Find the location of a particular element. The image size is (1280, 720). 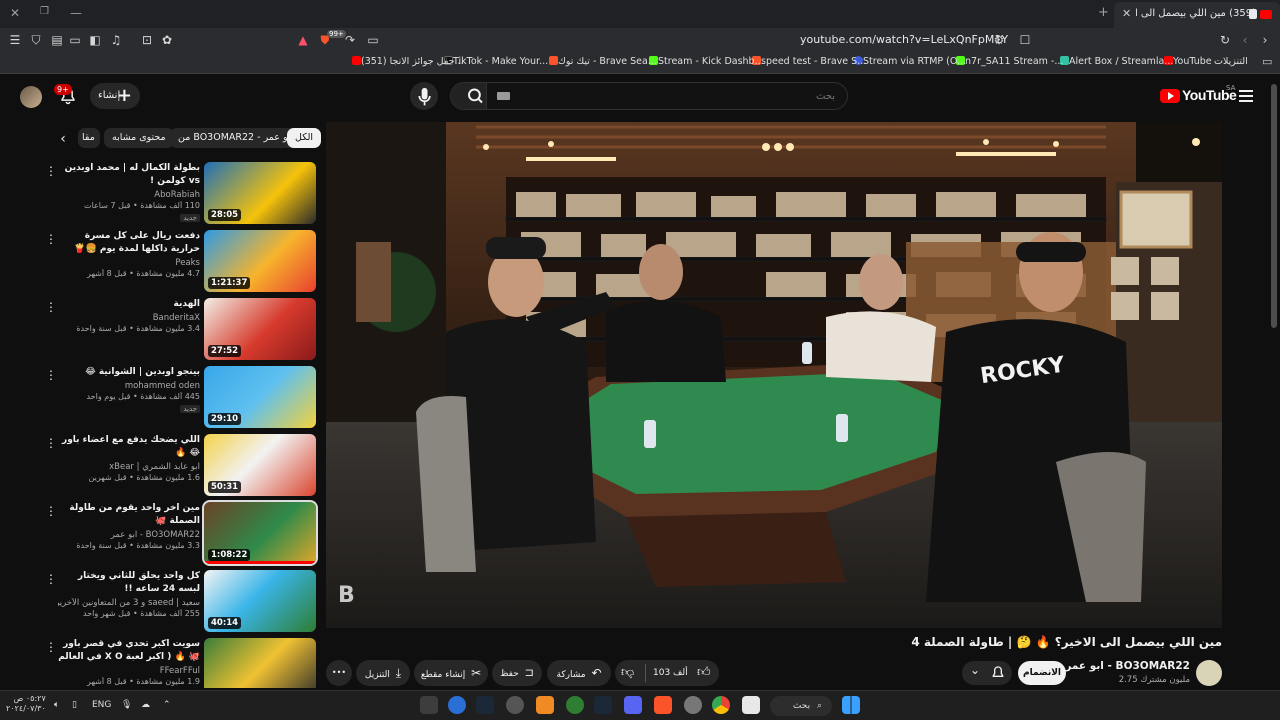

account-avatar is located at coordinates (31, 97).